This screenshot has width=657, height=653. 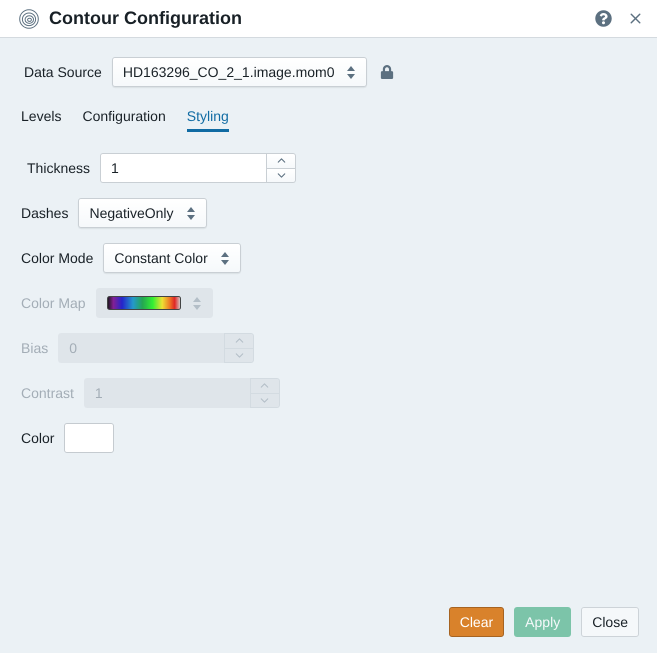 I want to click on field-label: Thickness, so click(x=58, y=168).